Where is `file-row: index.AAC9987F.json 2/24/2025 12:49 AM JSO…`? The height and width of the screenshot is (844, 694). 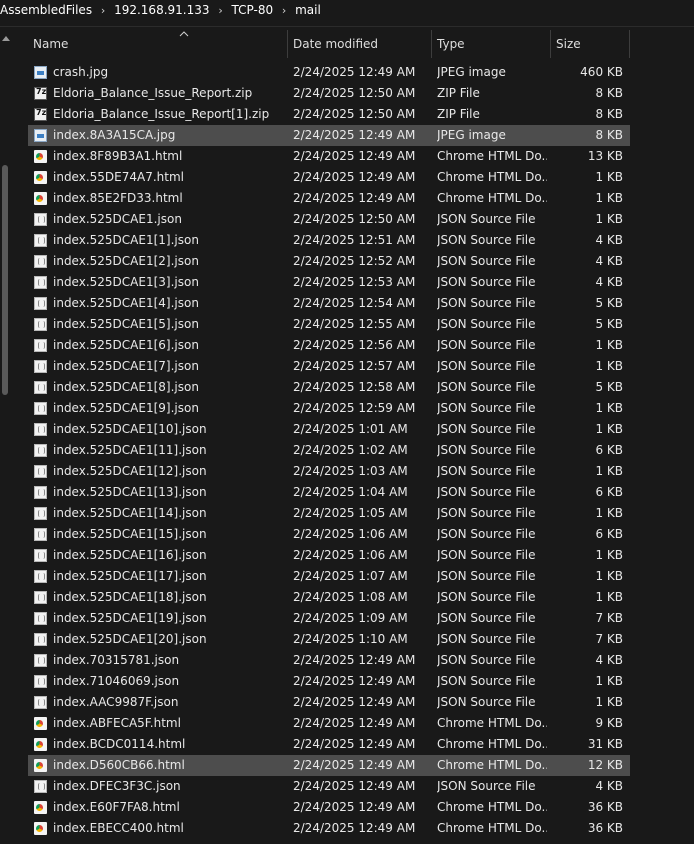 file-row: index.AAC9987F.json 2/24/2025 12:49 AM JSO… is located at coordinates (329, 702).